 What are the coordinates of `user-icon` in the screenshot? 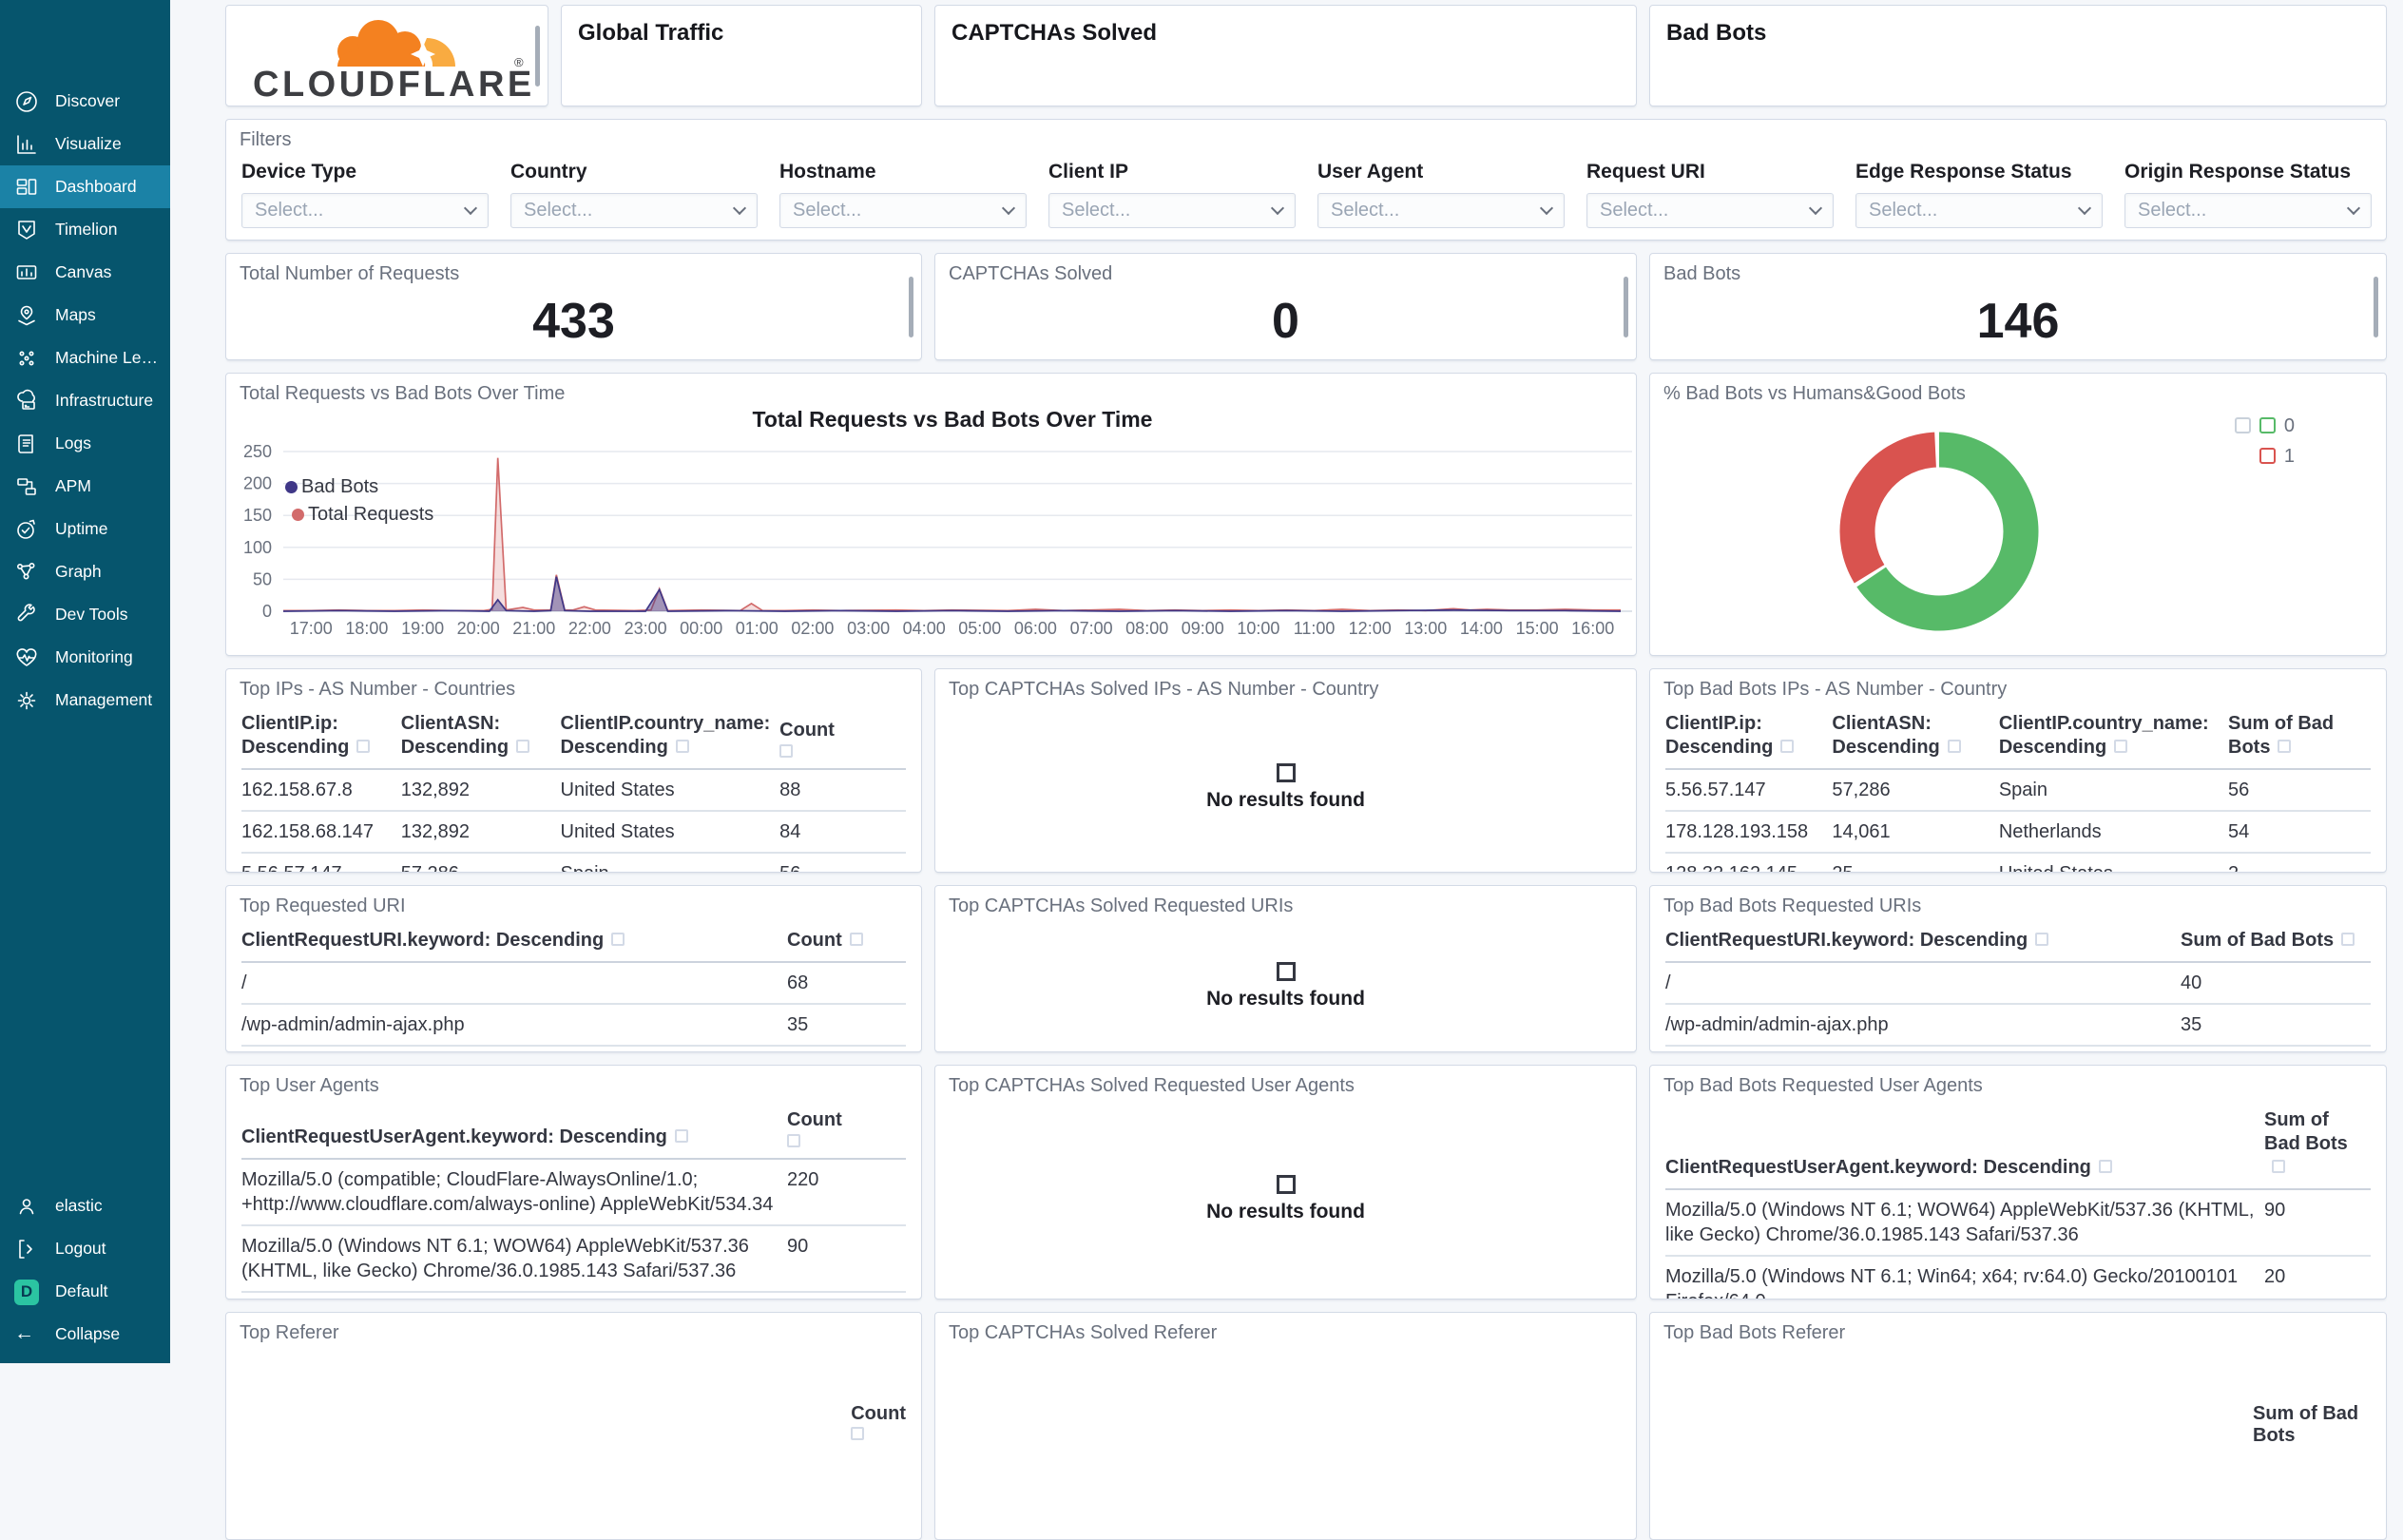 It's located at (26, 1206).